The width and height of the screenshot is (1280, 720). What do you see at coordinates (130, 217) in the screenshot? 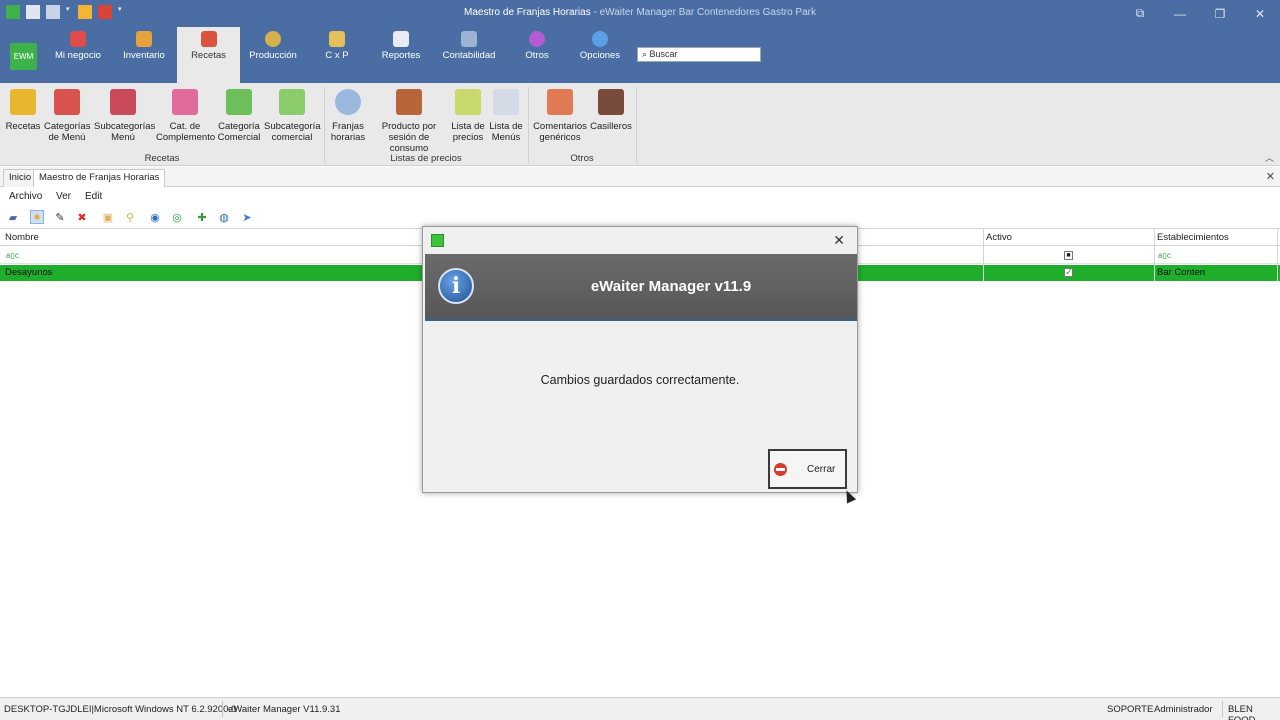
I see `key-icon: ⚲` at bounding box center [130, 217].